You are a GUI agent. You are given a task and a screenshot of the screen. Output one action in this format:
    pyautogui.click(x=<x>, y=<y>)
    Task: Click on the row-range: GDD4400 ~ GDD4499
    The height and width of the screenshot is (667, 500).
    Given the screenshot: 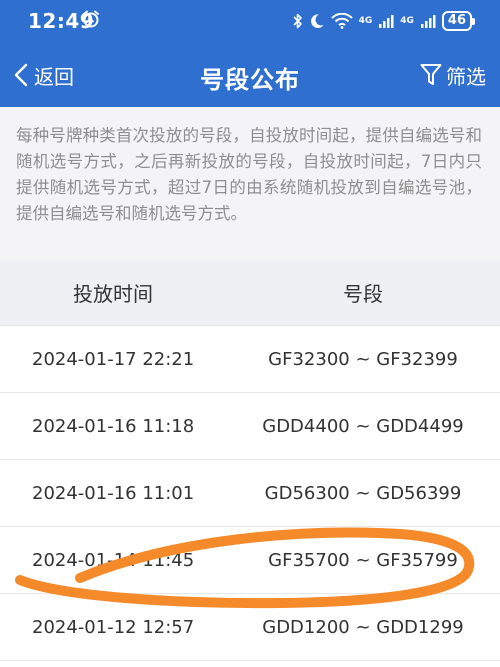 What is the action you would take?
    pyautogui.click(x=363, y=426)
    